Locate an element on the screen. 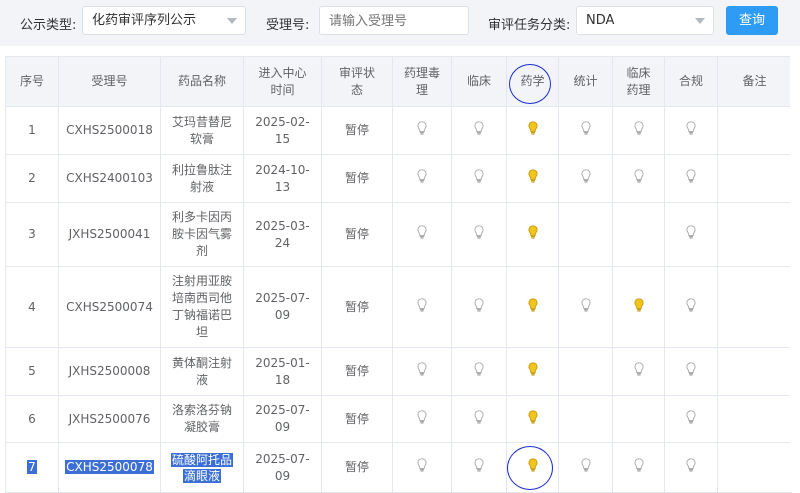 The width and height of the screenshot is (800, 493). cell-seq: 6 is located at coordinates (32, 419).